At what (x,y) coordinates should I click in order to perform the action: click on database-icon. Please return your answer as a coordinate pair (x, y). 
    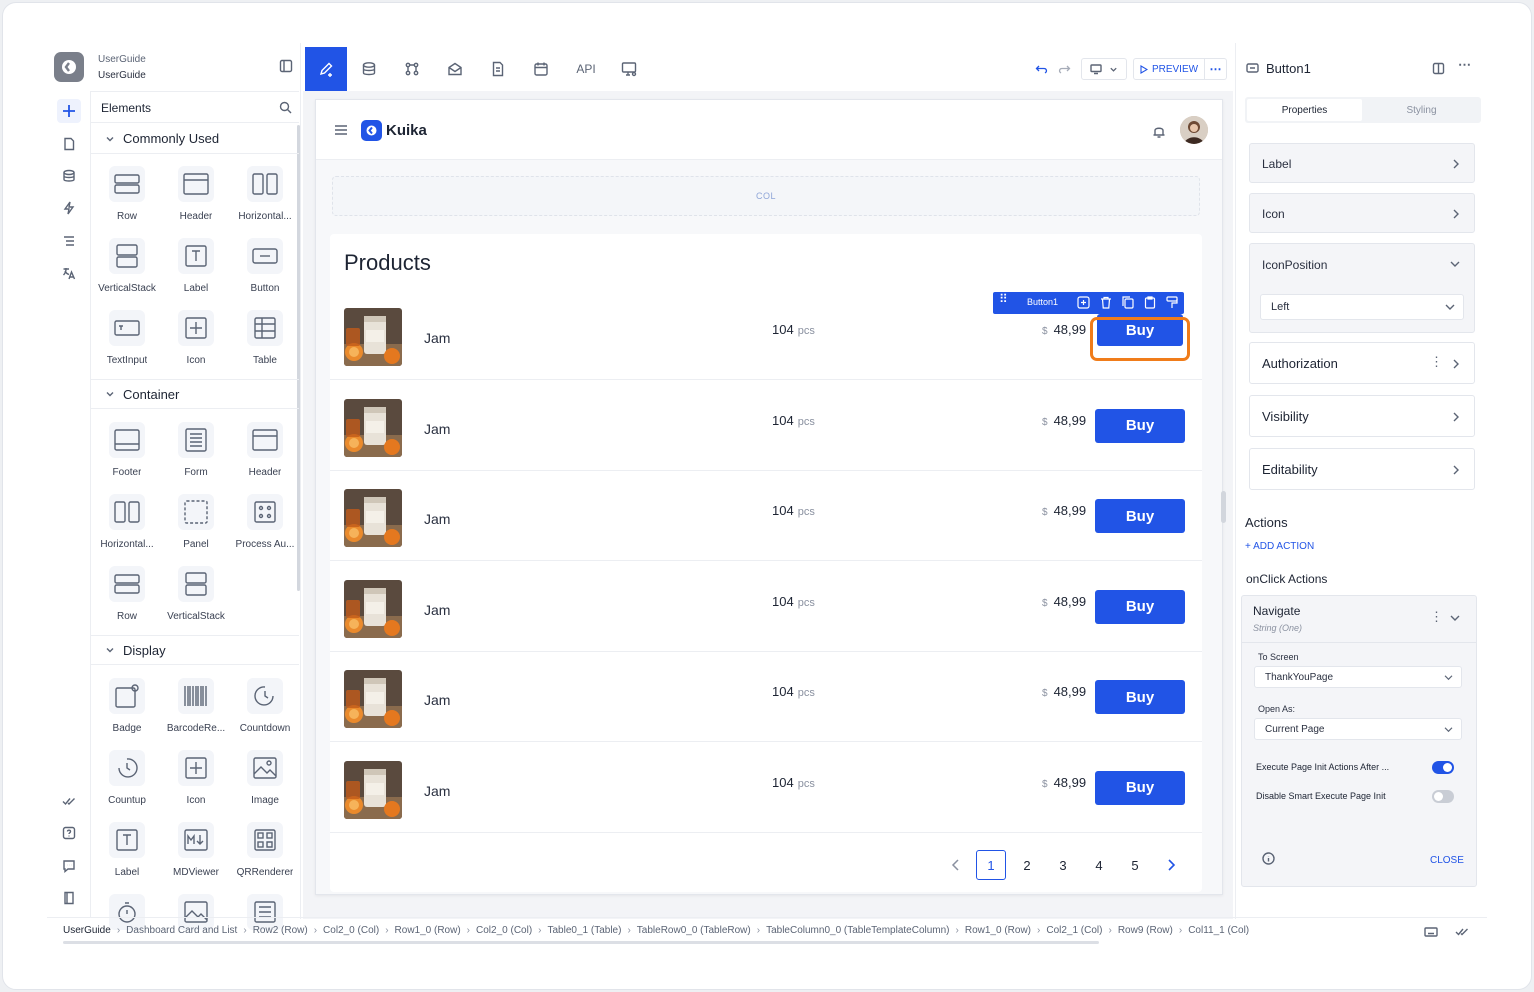
    Looking at the image, I should click on (369, 69).